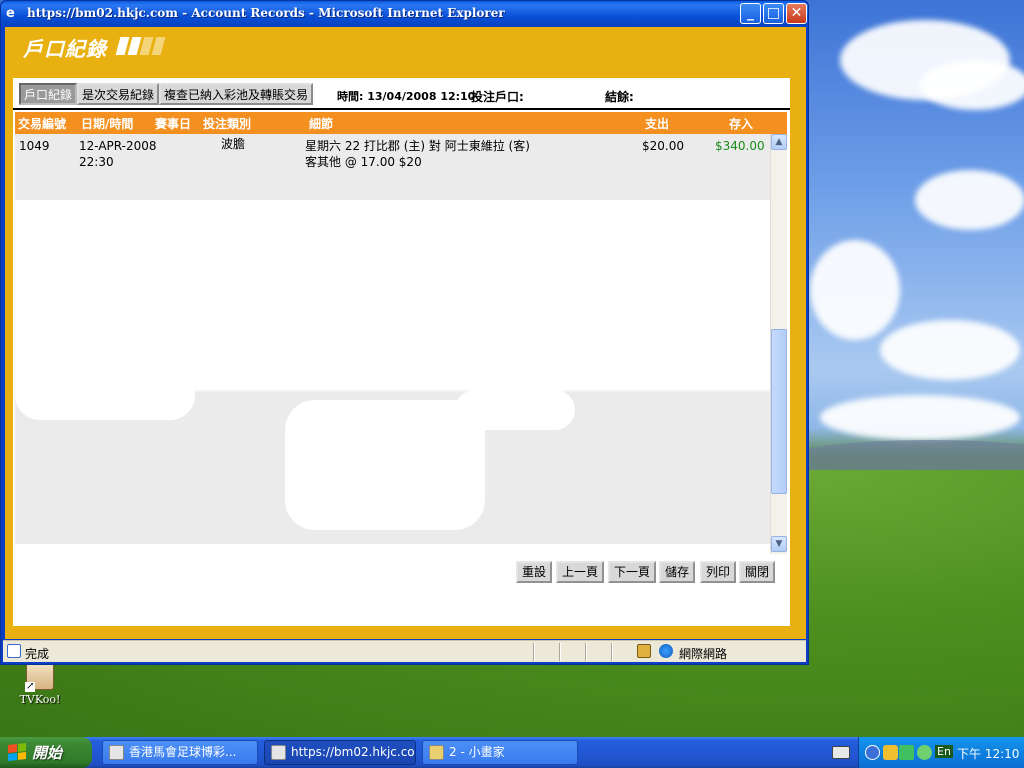 The image size is (1024, 768). Describe the element at coordinates (10, 13) in the screenshot. I see `ie-icon: e` at that location.